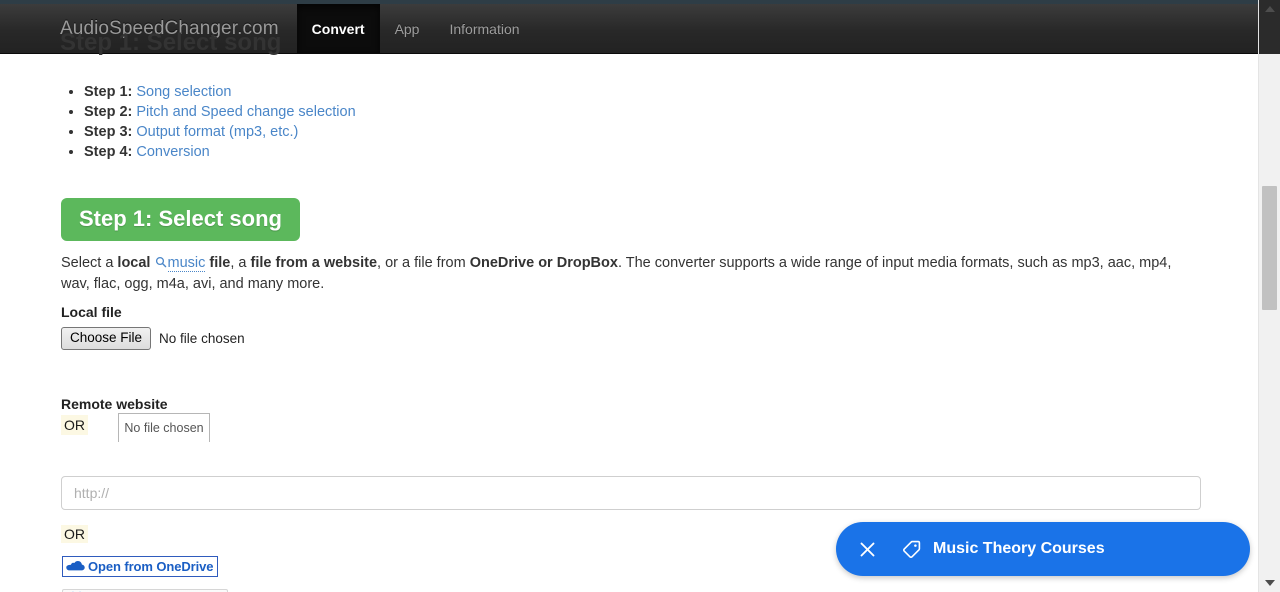 This screenshot has width=1280, height=592. What do you see at coordinates (75, 567) in the screenshot?
I see `onedrive-cloud-icon` at bounding box center [75, 567].